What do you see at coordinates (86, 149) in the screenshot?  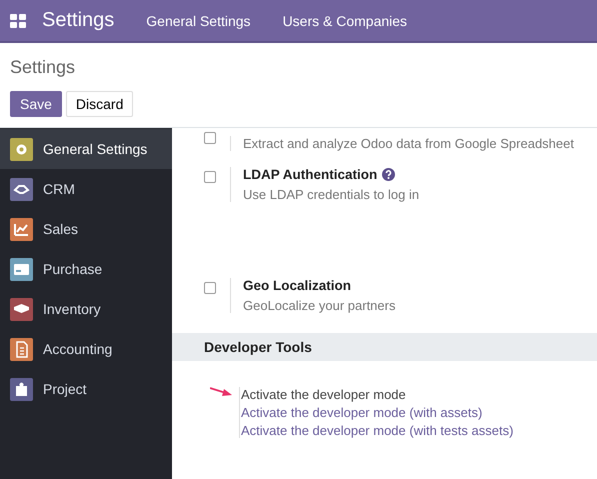 I see `sidebar-item: General Settings` at bounding box center [86, 149].